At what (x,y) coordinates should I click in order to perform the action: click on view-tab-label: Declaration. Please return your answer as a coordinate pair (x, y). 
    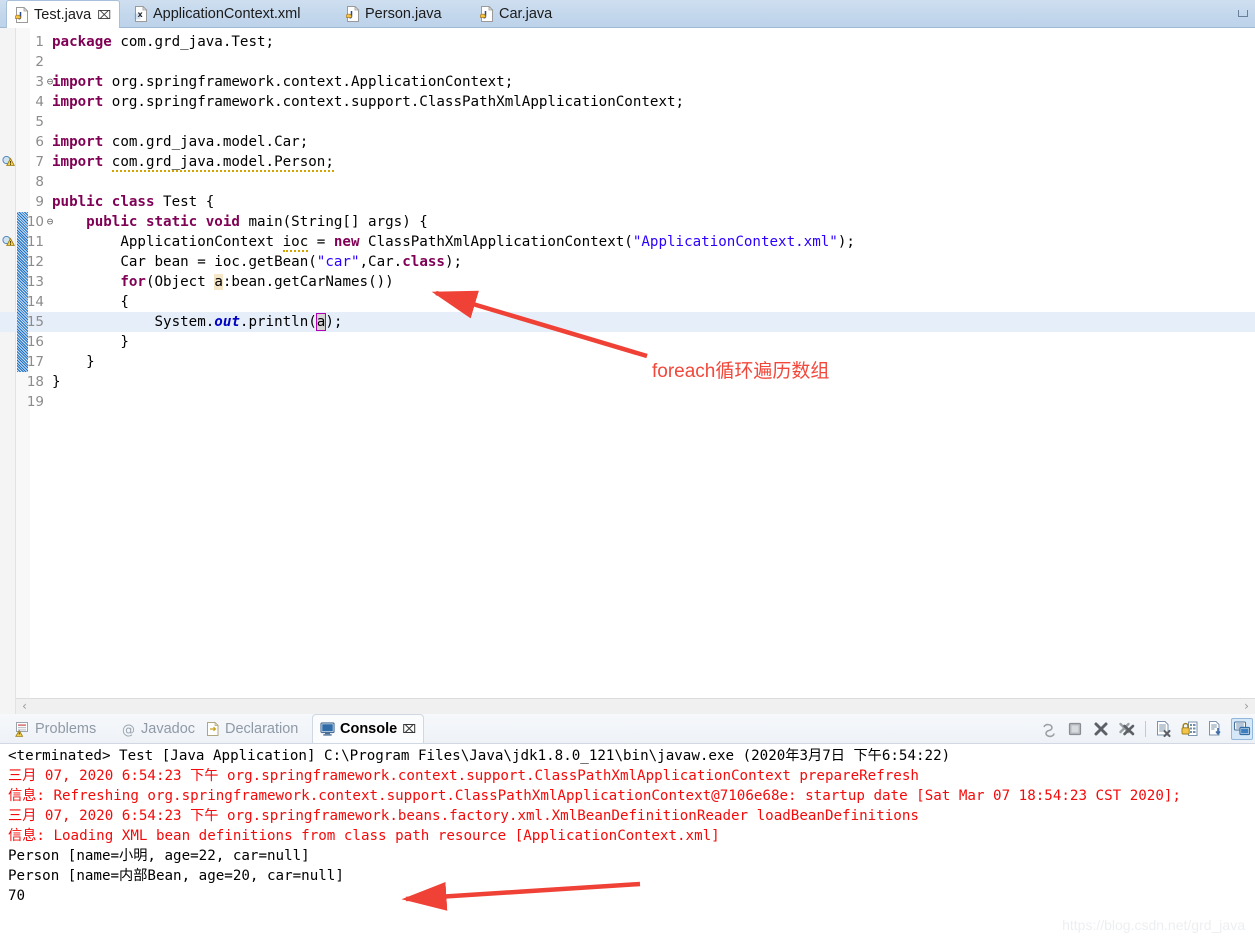
    Looking at the image, I should click on (262, 728).